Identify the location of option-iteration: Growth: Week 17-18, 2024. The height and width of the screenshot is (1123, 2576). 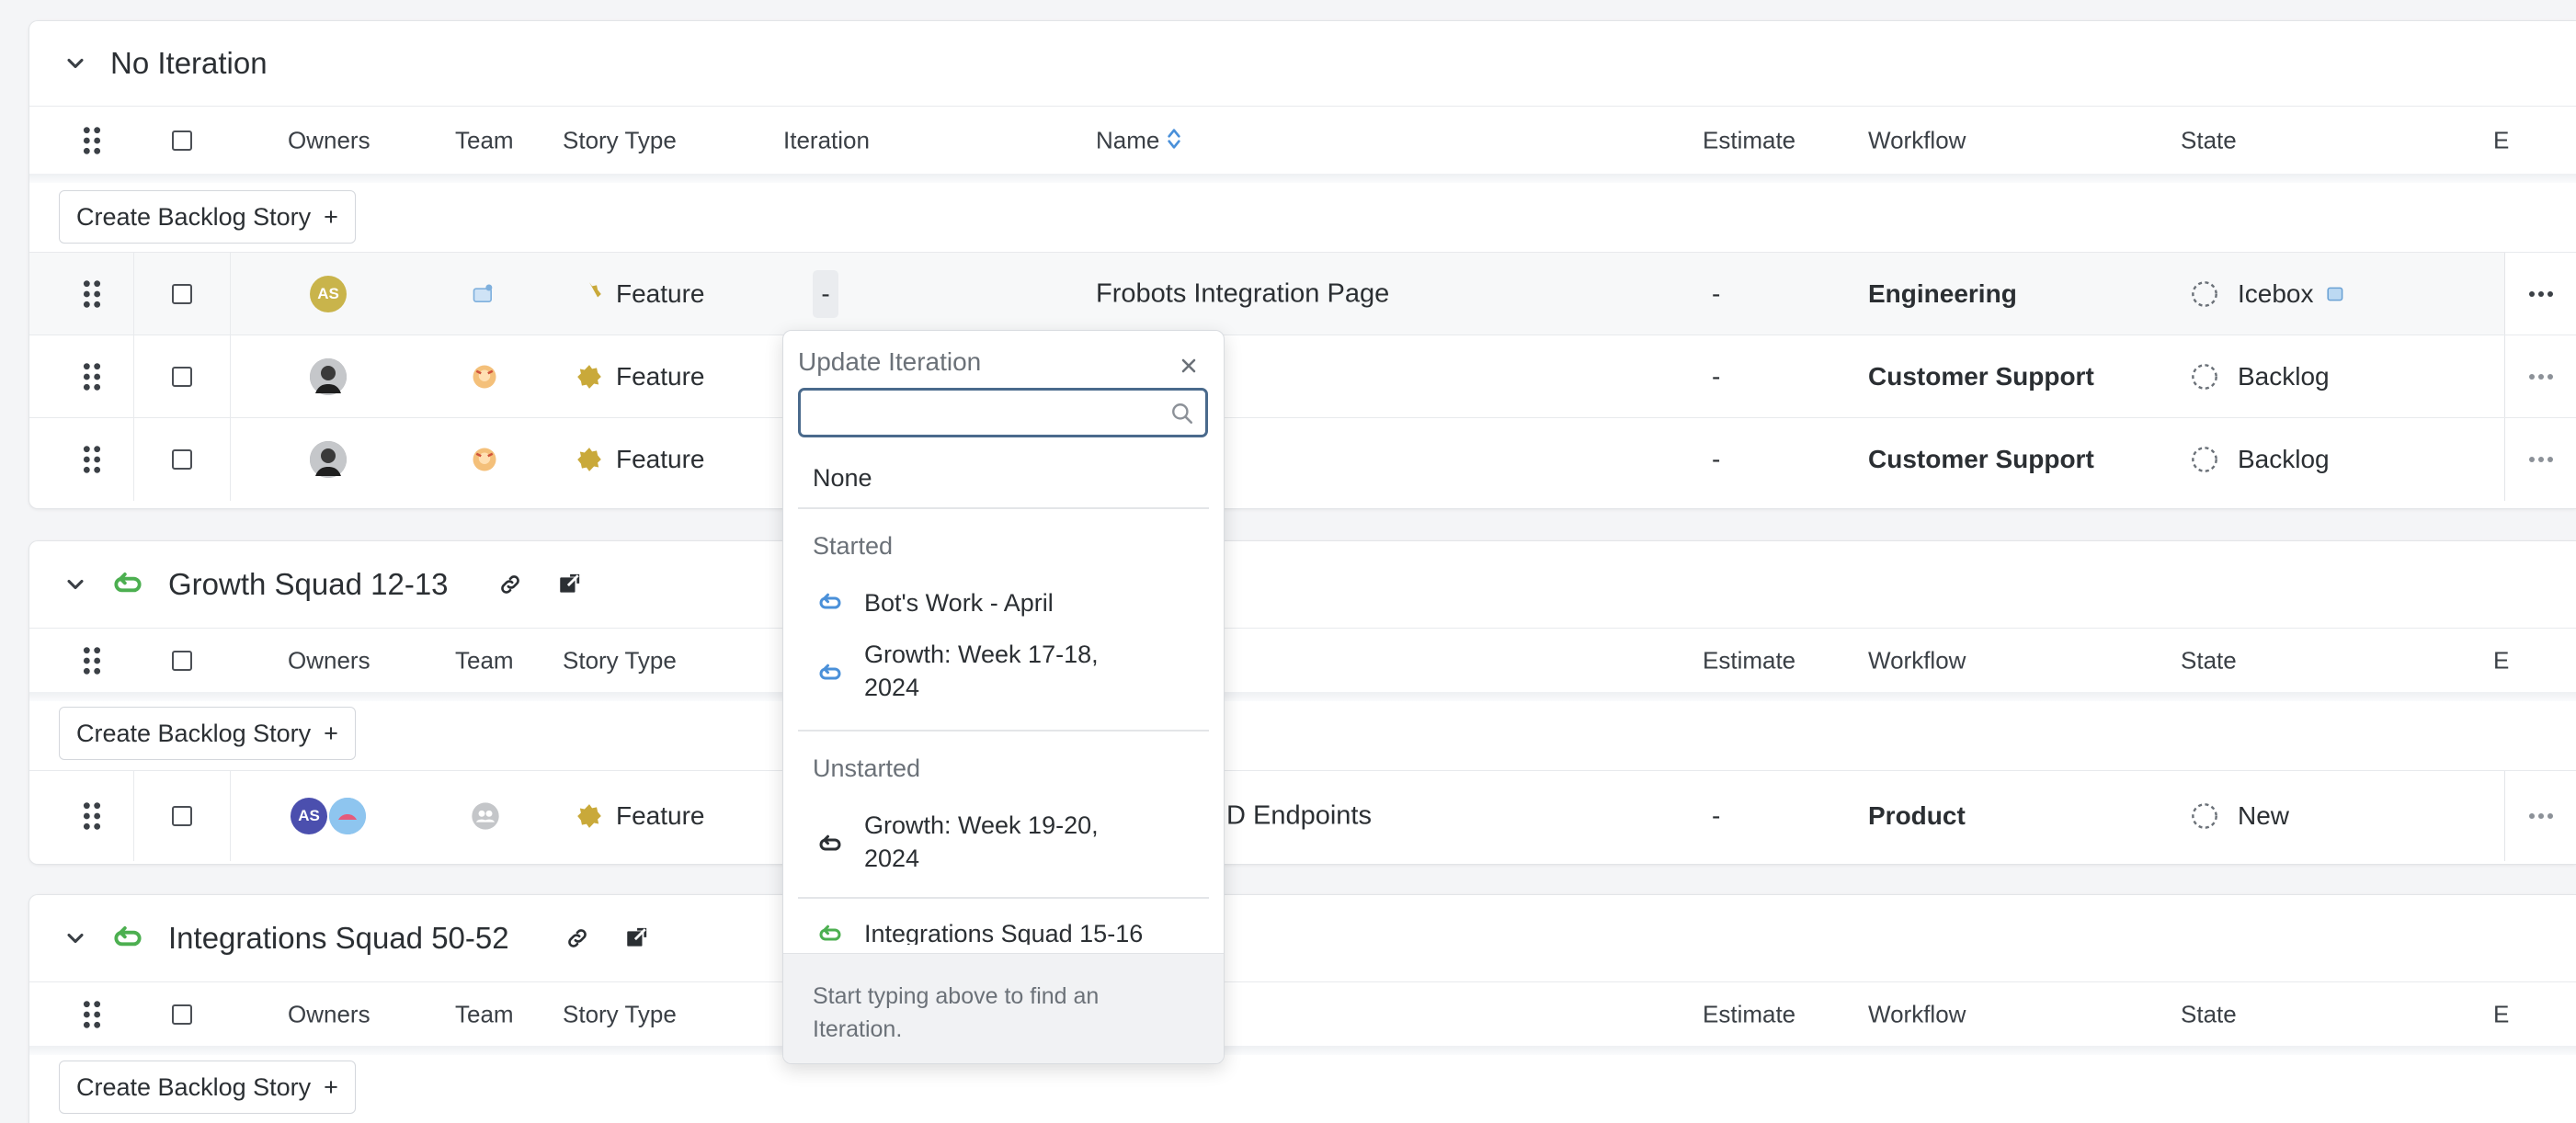
(949, 674).